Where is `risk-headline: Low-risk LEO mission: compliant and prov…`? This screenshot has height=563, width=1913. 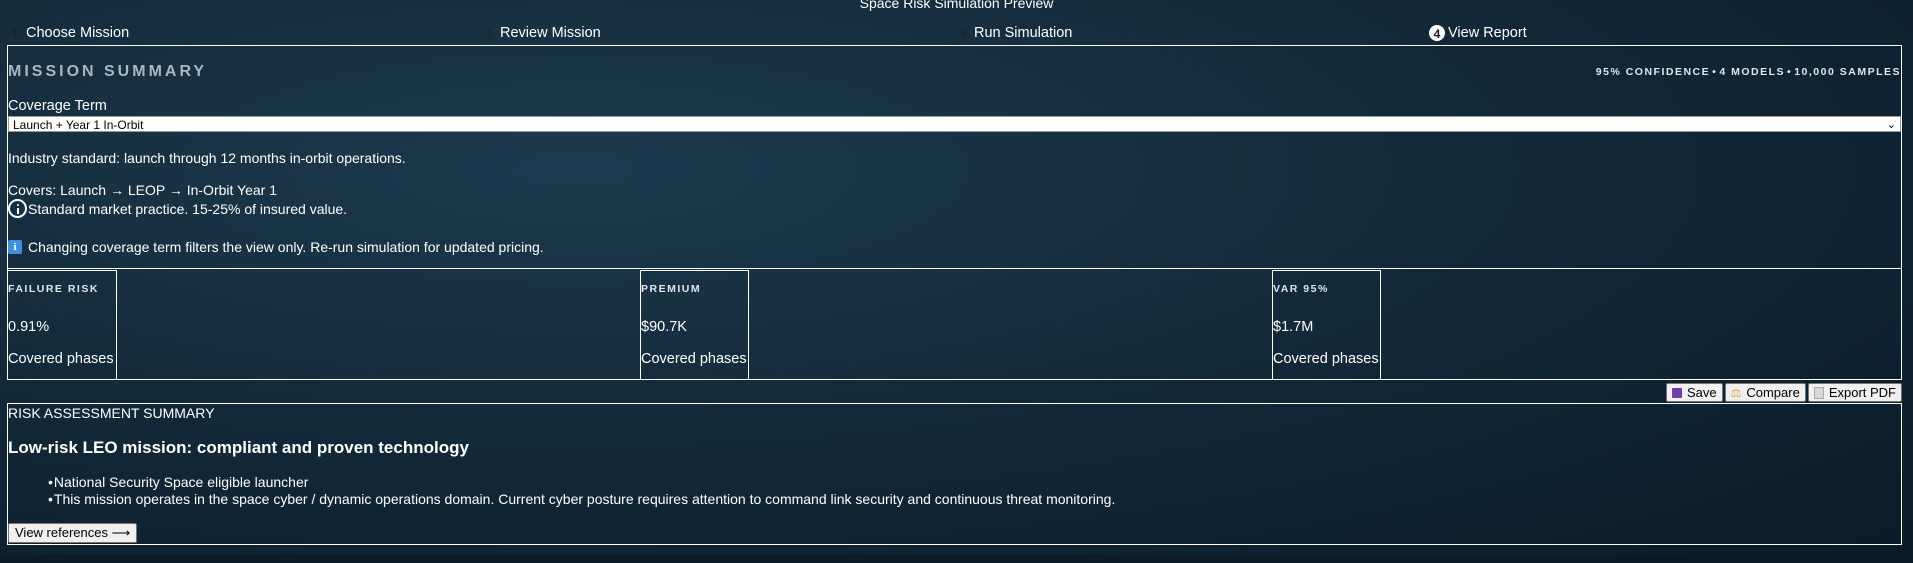 risk-headline: Low-risk LEO mission: compliant and prov… is located at coordinates (238, 447).